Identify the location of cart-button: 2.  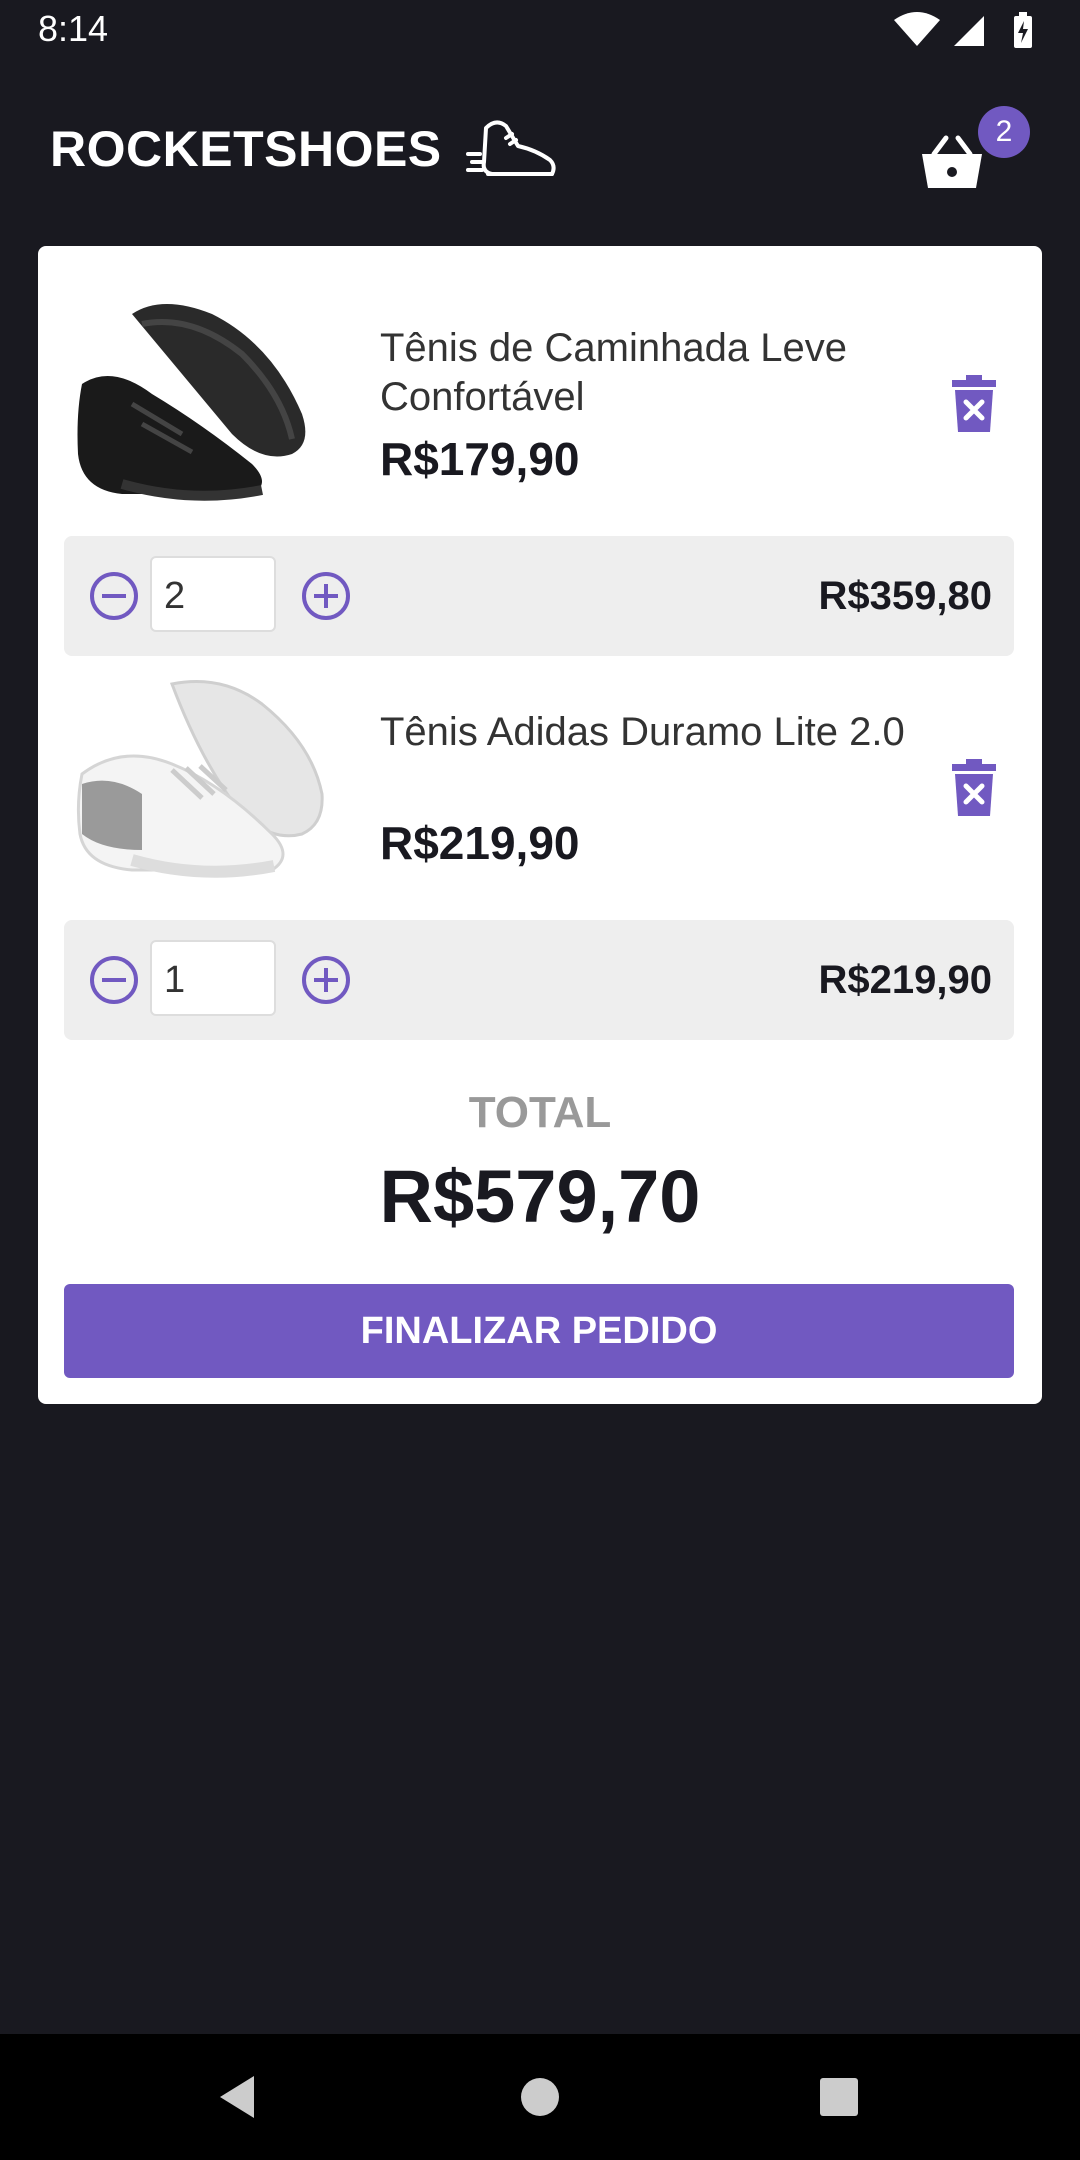
(975, 156).